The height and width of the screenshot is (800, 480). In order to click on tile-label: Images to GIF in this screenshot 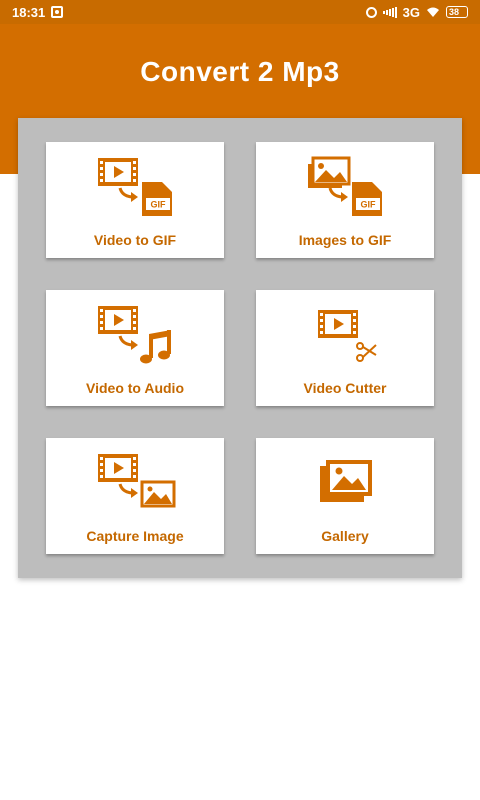, I will do `click(345, 240)`.